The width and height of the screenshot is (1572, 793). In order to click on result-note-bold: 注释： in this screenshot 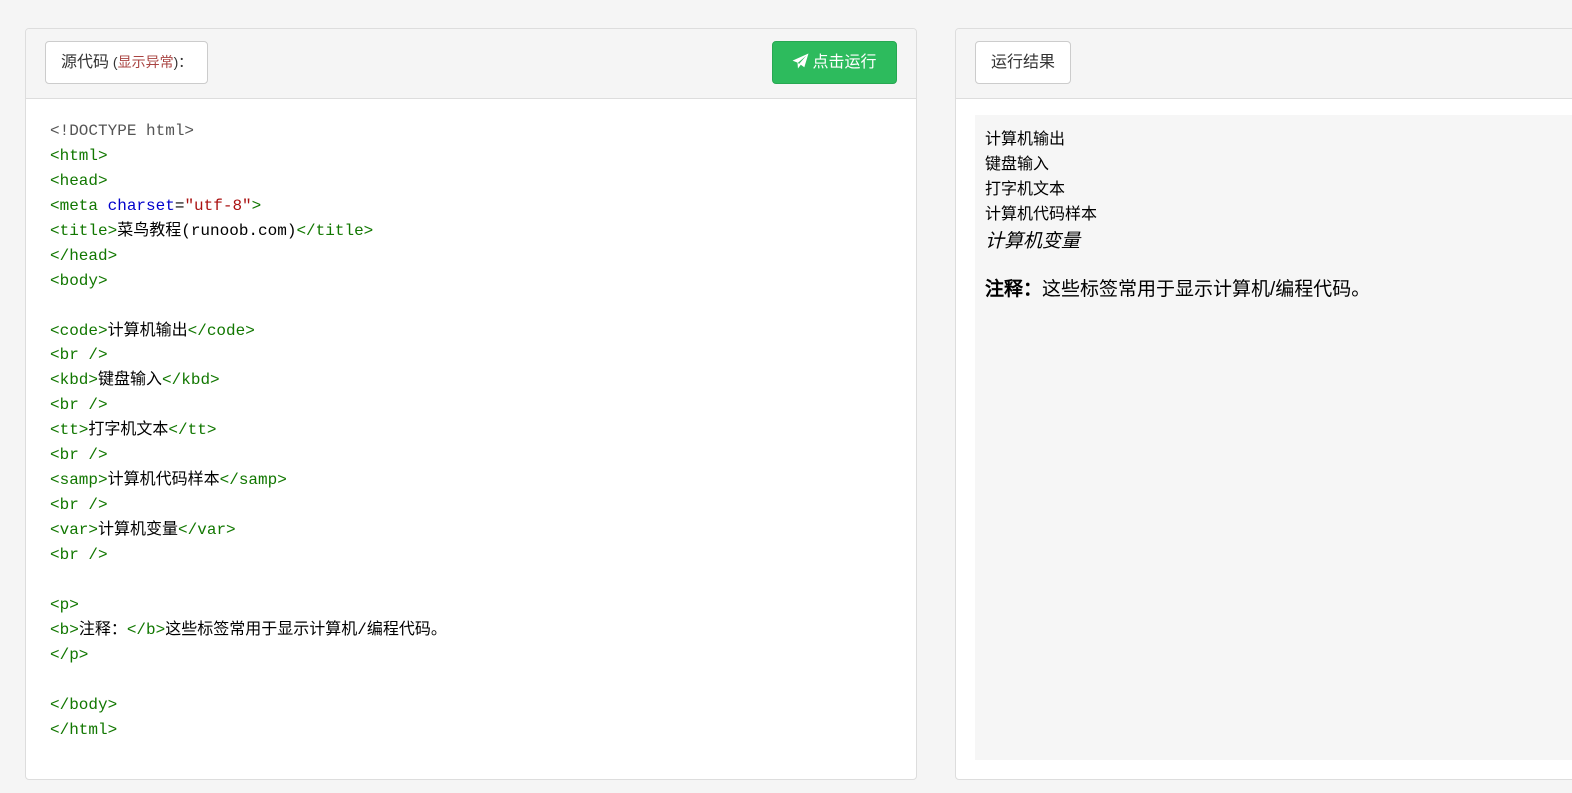, I will do `click(1014, 289)`.